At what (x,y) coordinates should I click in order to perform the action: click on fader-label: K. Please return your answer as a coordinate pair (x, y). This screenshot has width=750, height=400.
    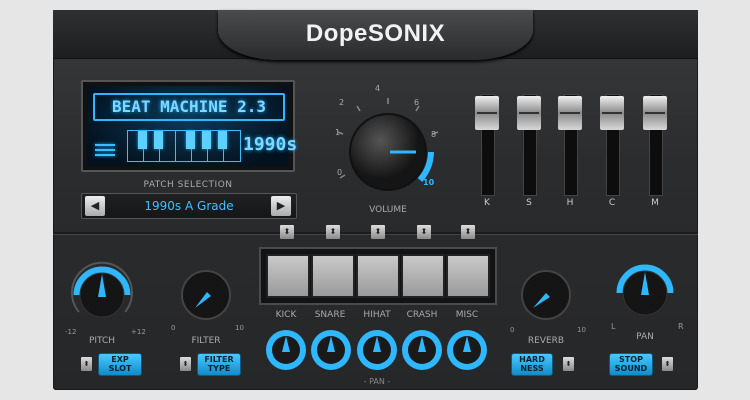
    Looking at the image, I should click on (487, 203).